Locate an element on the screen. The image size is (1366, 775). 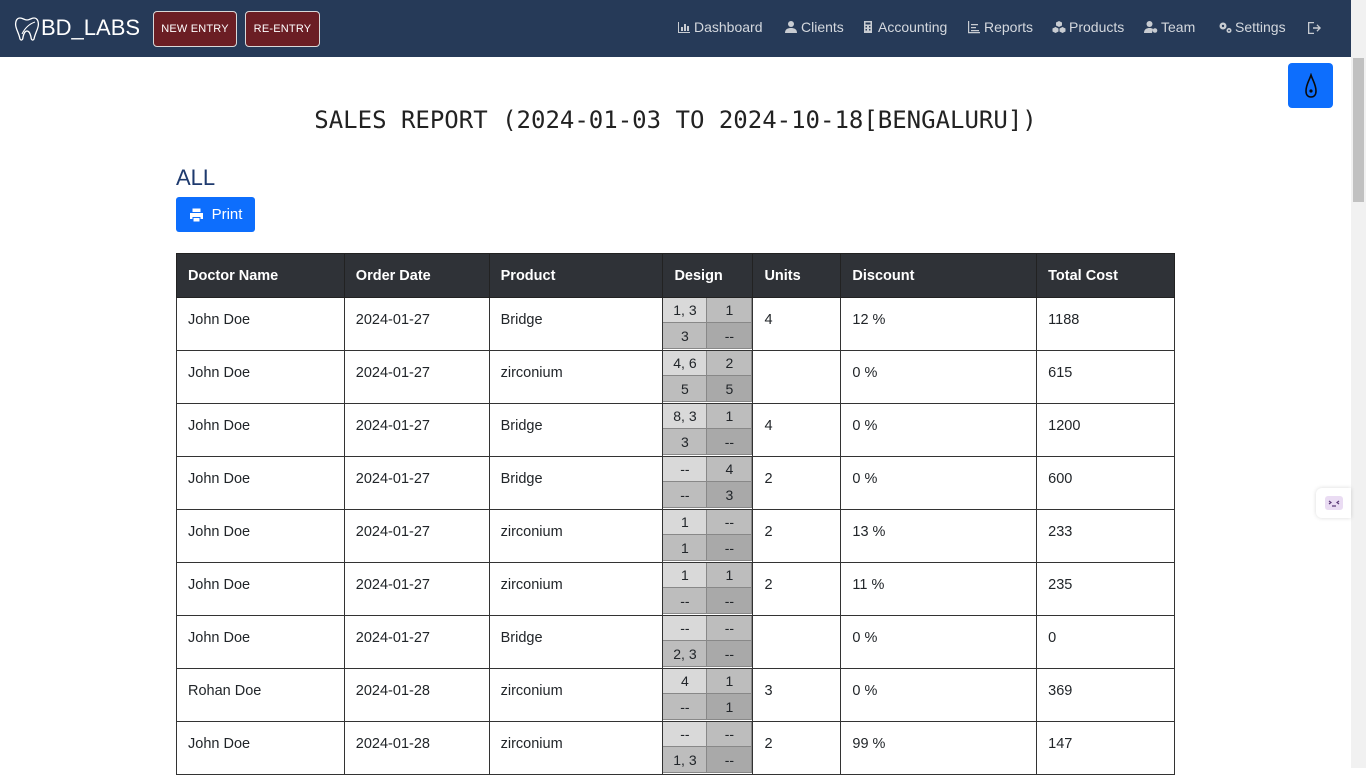
calculator-icon is located at coordinates (868, 27).